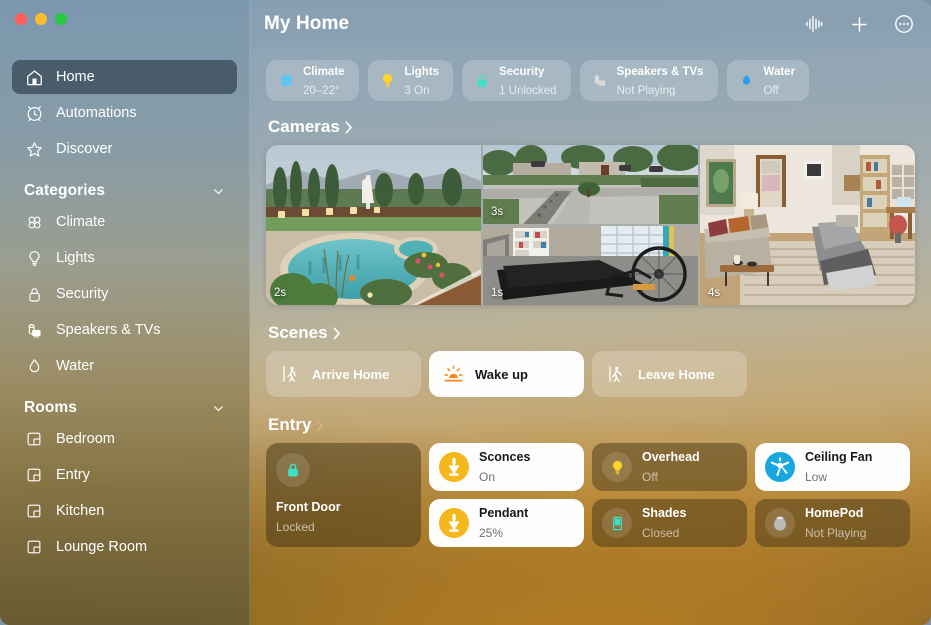 This screenshot has width=931, height=625. What do you see at coordinates (497, 293) in the screenshot?
I see `camera-timestamp: 1s` at bounding box center [497, 293].